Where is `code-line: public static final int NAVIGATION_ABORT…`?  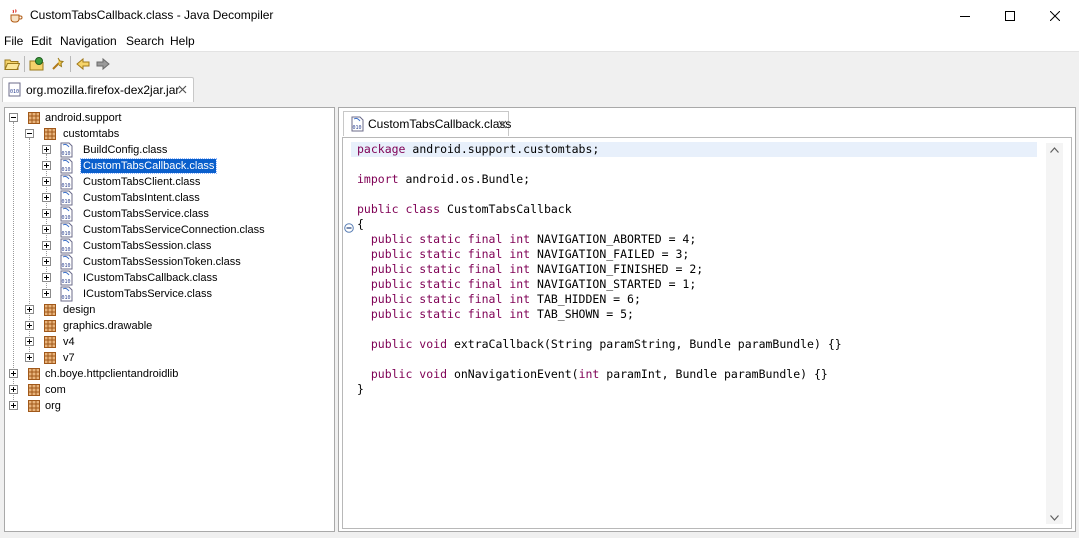
code-line: public static final int NAVIGATION_ABORT… is located at coordinates (526, 239).